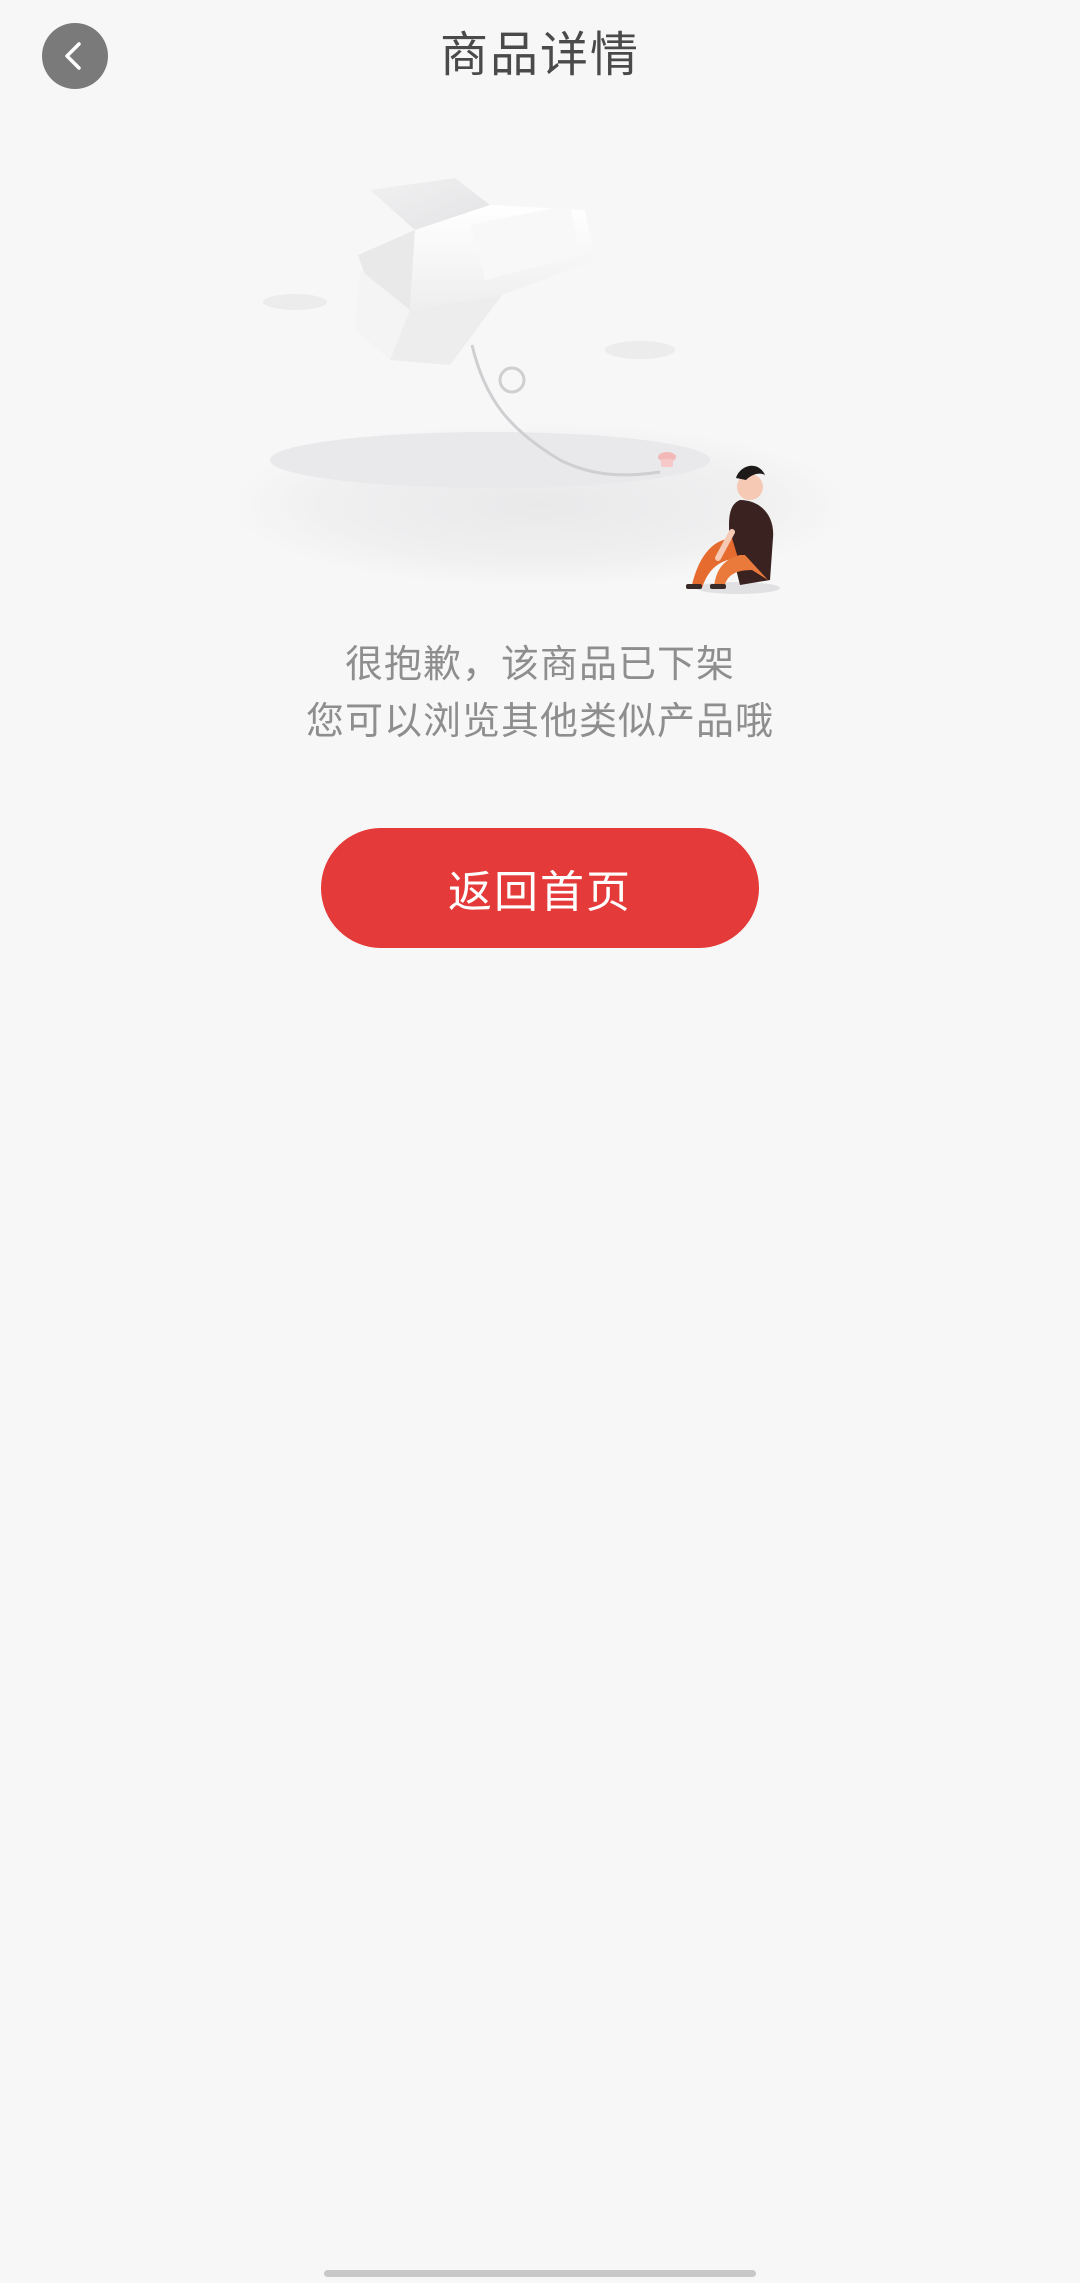 The width and height of the screenshot is (1080, 2283). I want to click on empty-state-icon, so click(540, 386).